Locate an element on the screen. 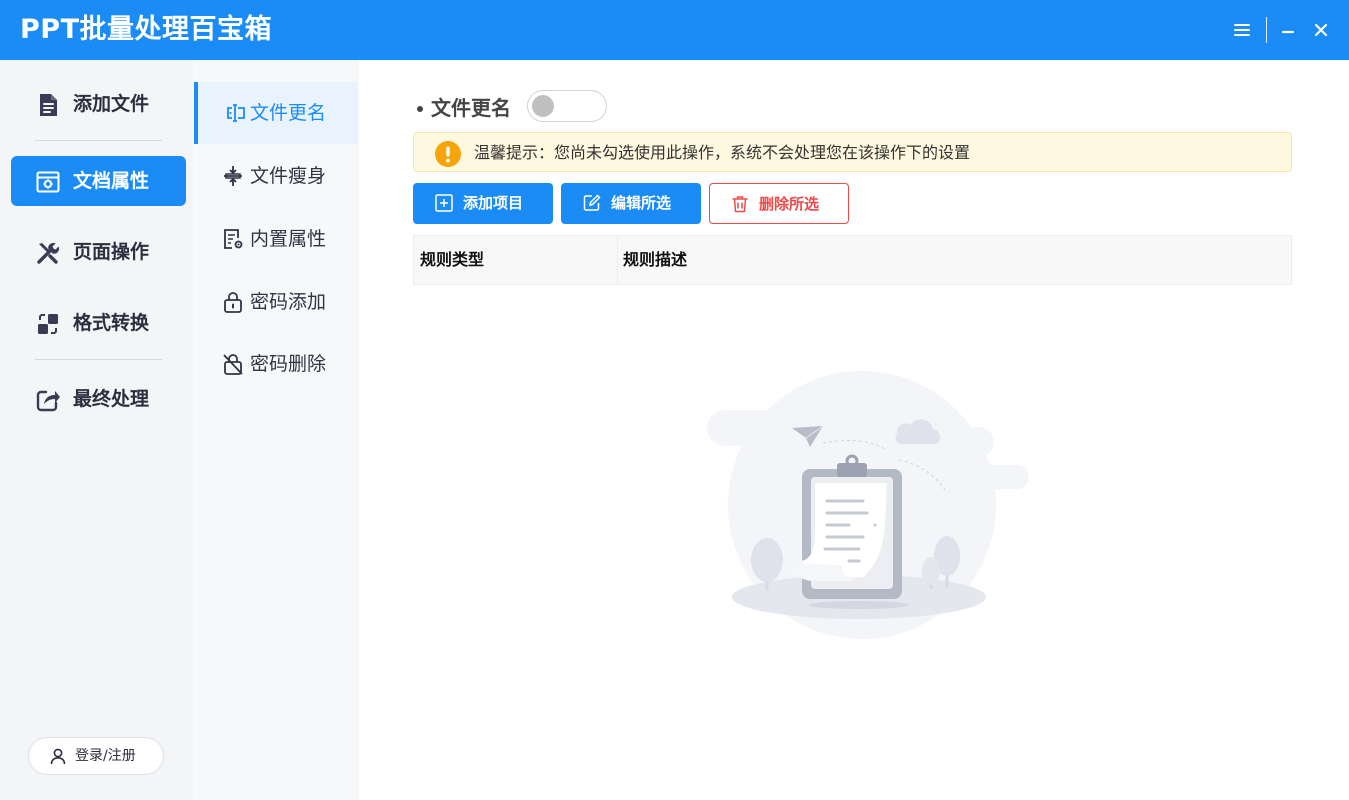  sidebar-item-format-convert: 格式转换 is located at coordinates (98, 323).